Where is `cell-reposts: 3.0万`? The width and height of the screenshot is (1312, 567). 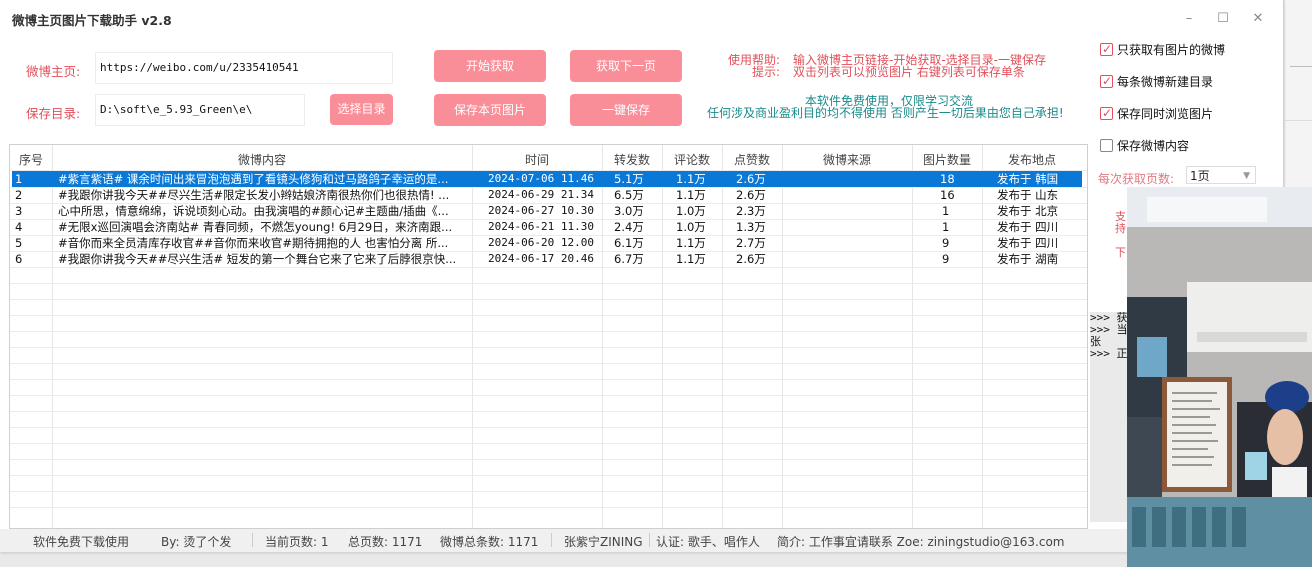
cell-reposts: 3.0万 is located at coordinates (629, 211).